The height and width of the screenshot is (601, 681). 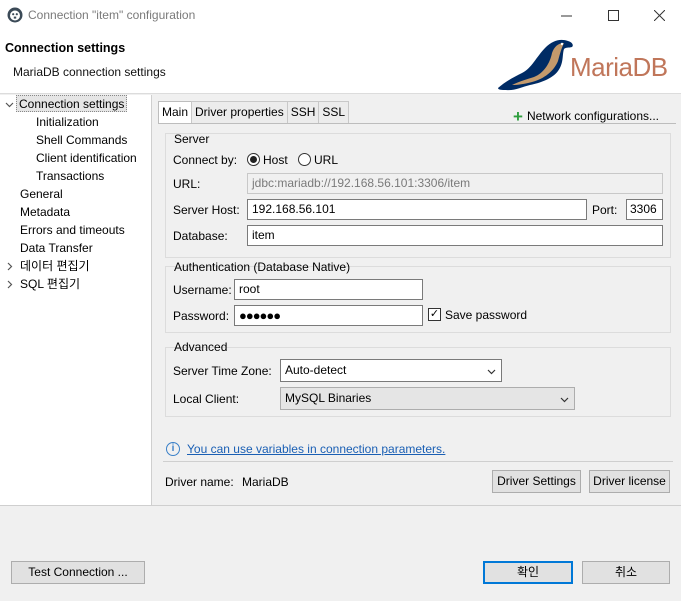 I want to click on driver-name-label: Driver name:, so click(x=199, y=482).